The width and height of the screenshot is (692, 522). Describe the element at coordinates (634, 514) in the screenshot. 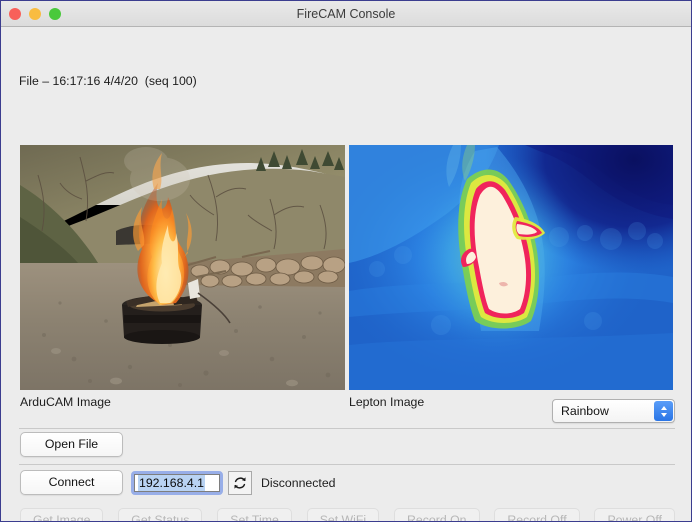

I see `power-off-button: Power Off` at that location.